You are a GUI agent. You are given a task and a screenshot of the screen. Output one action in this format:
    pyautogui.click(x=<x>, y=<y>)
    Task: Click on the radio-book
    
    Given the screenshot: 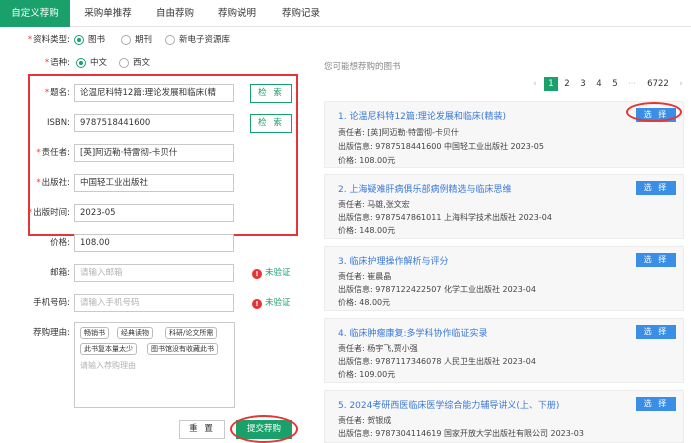 What is the action you would take?
    pyautogui.click(x=79, y=40)
    